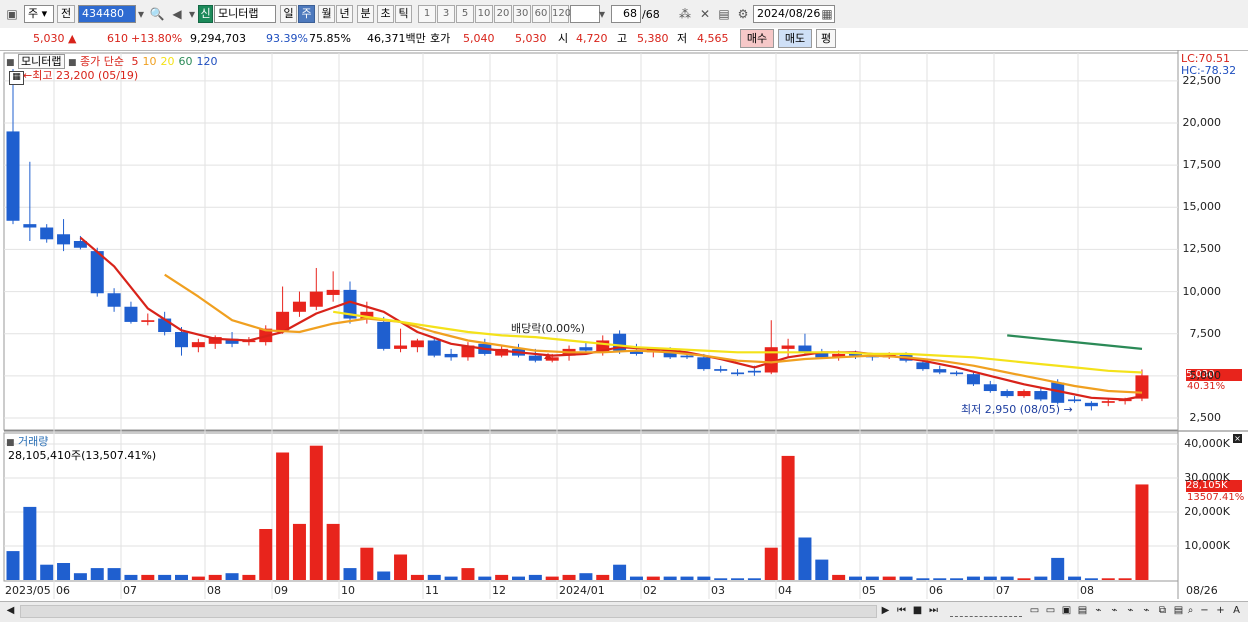 This screenshot has height=622, width=1248. I want to click on rewind-icon: ⏮, so click(901, 610).